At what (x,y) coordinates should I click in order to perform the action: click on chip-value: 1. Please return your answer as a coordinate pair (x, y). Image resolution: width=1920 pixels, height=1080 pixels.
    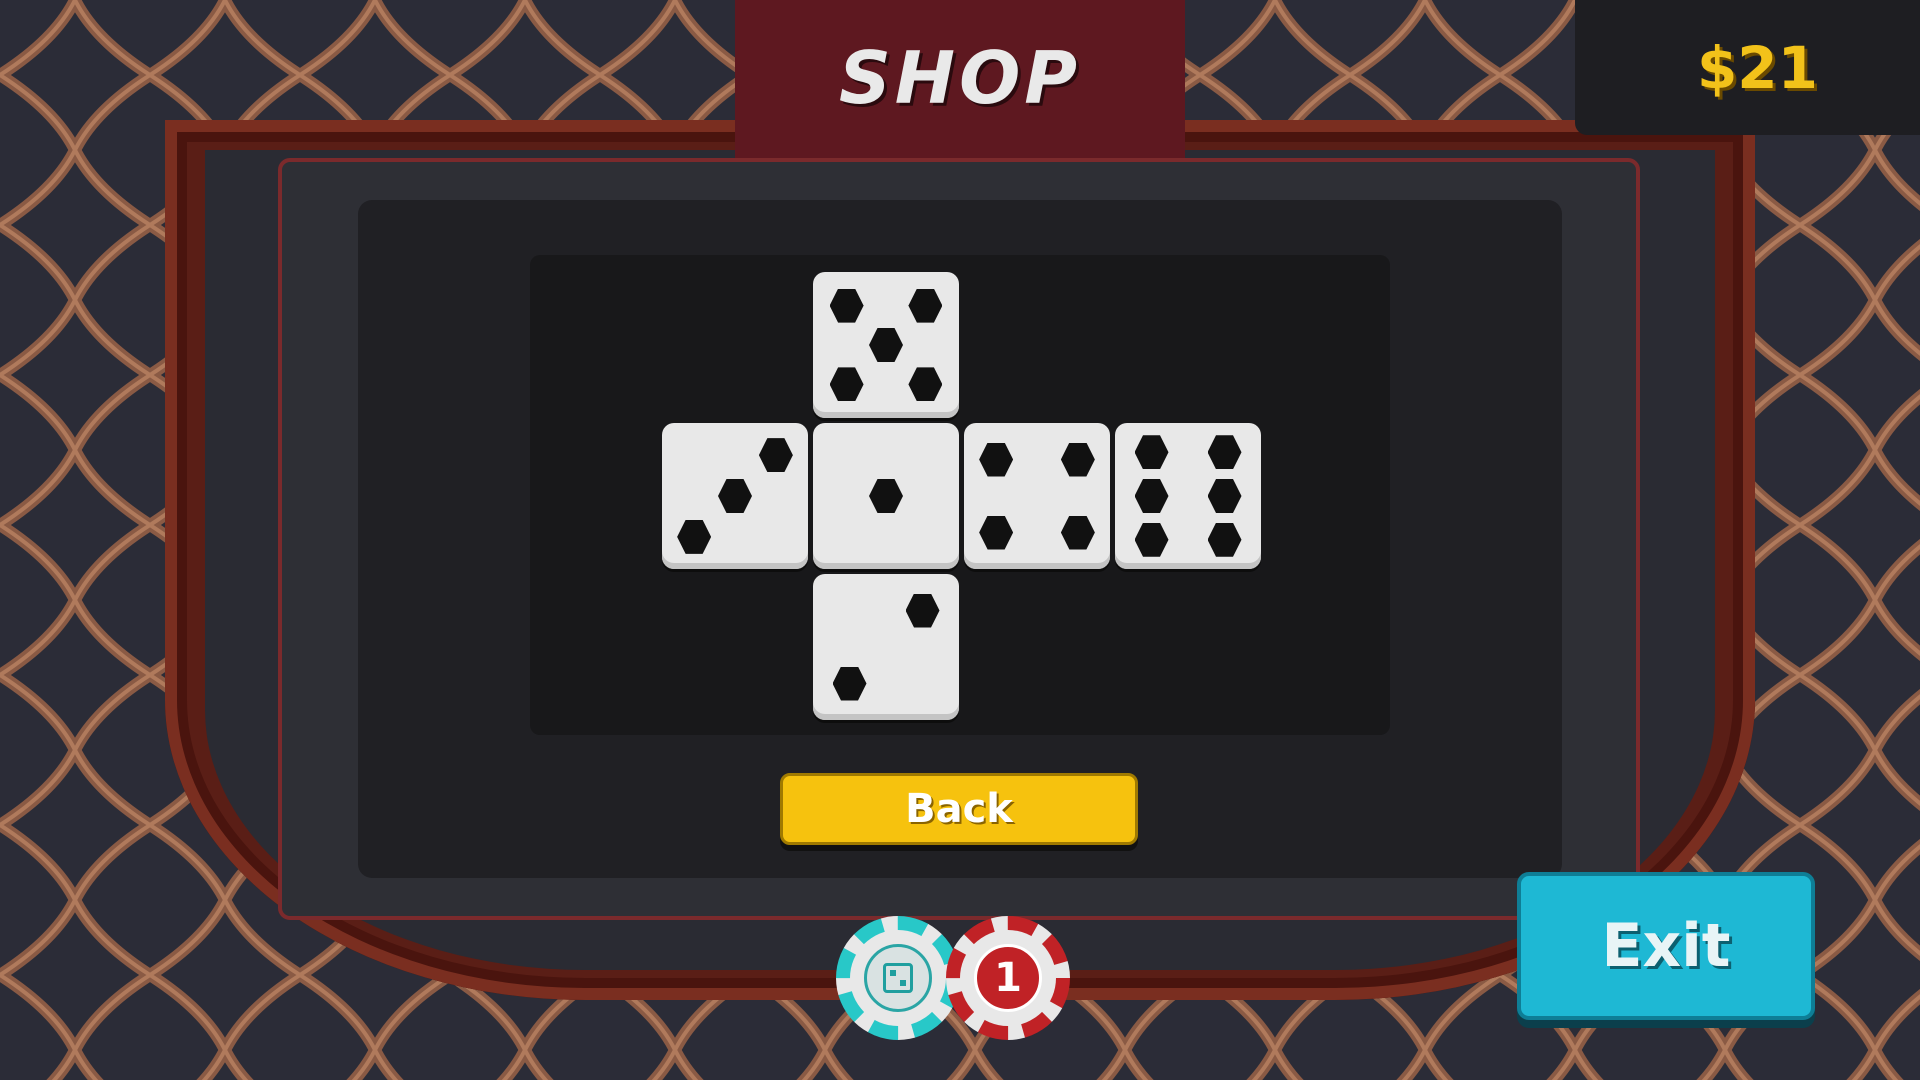
    Looking at the image, I should click on (1008, 978).